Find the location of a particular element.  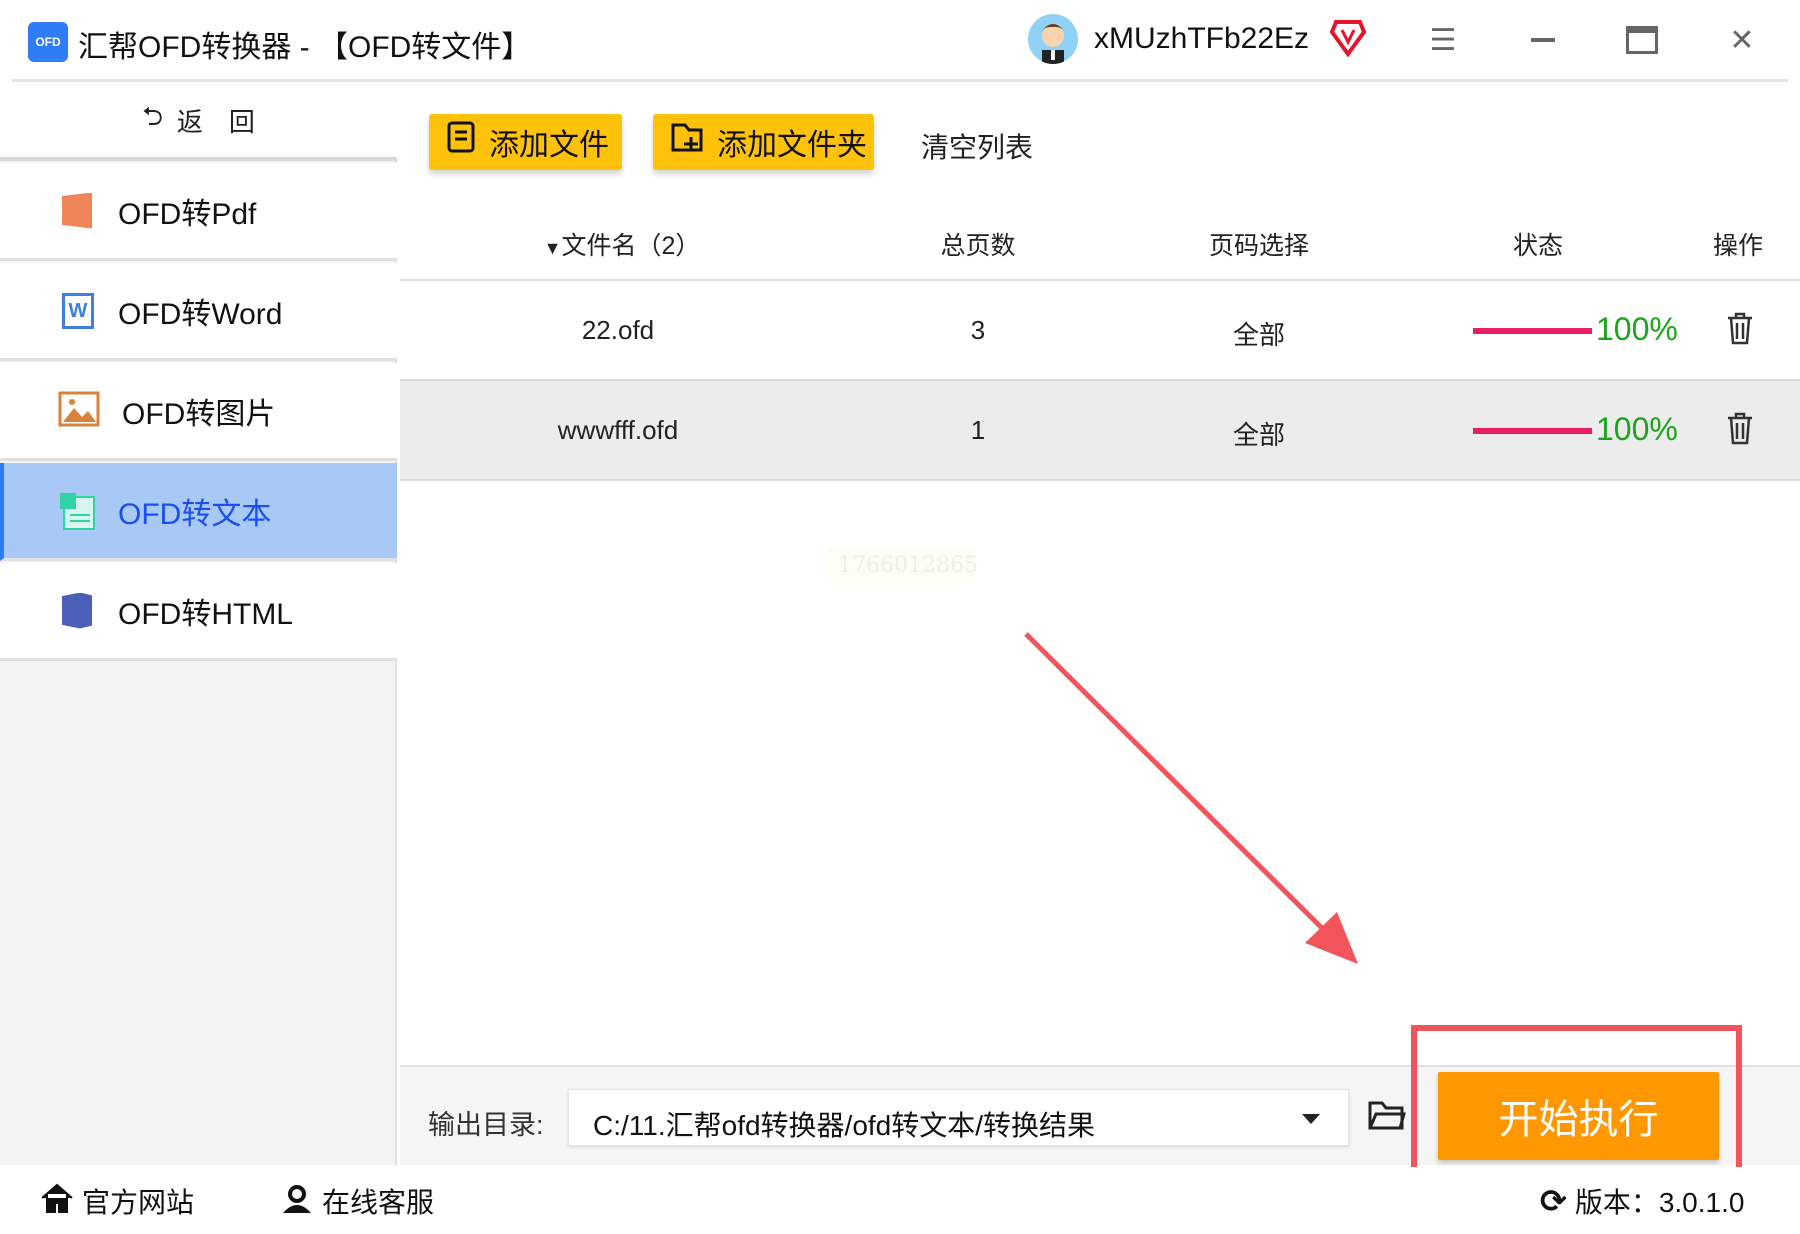

back-arrow-icon: ⮌ is located at coordinates (152, 116).